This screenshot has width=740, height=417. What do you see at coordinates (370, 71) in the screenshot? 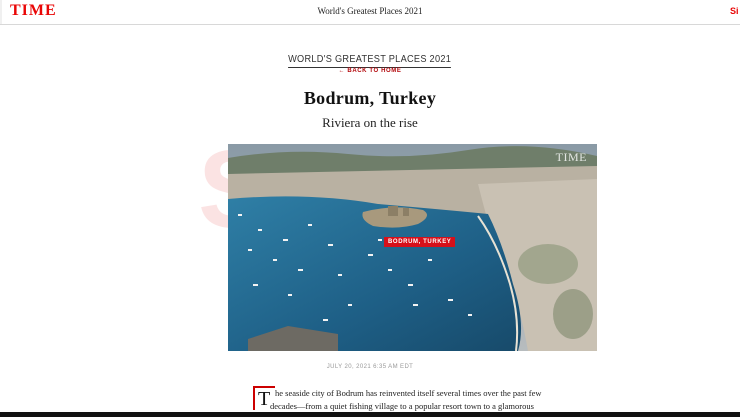
I see `back-to-home-link: ← BACK TO HOME` at bounding box center [370, 71].